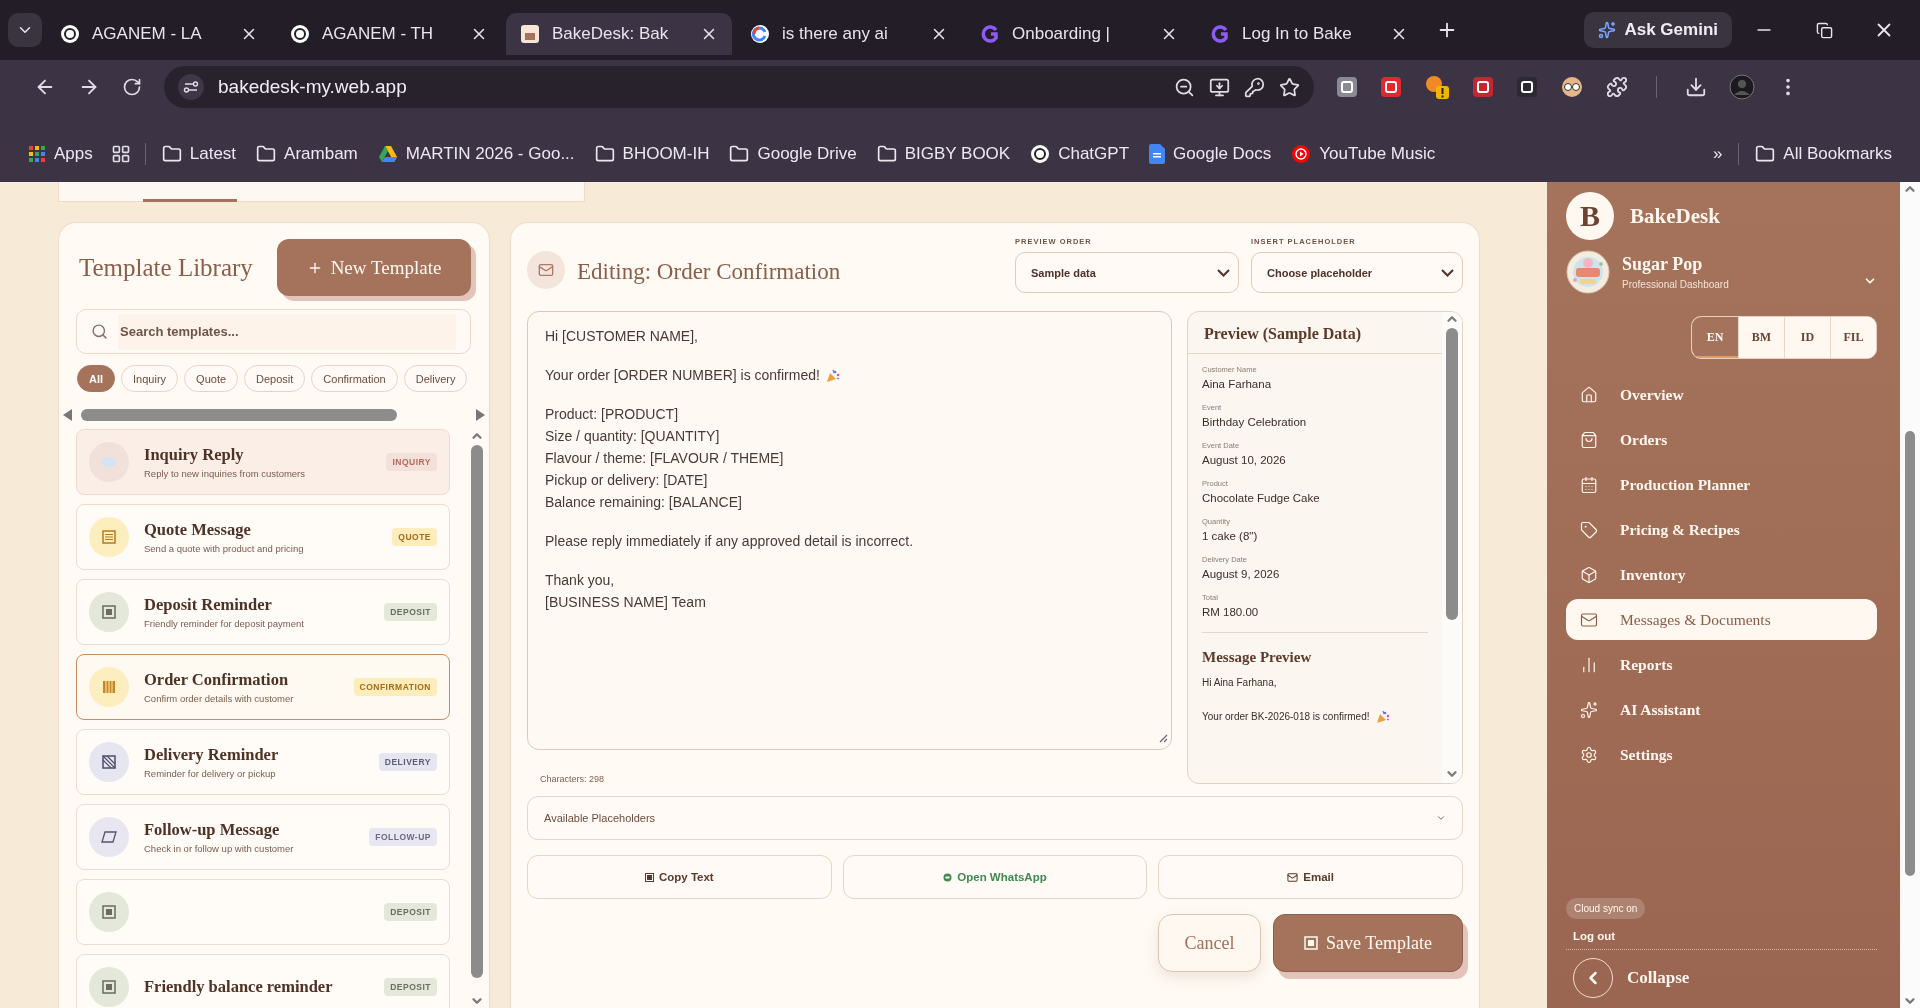 The height and width of the screenshot is (1008, 1920). I want to click on template-card: DEPOSIT, so click(263, 912).